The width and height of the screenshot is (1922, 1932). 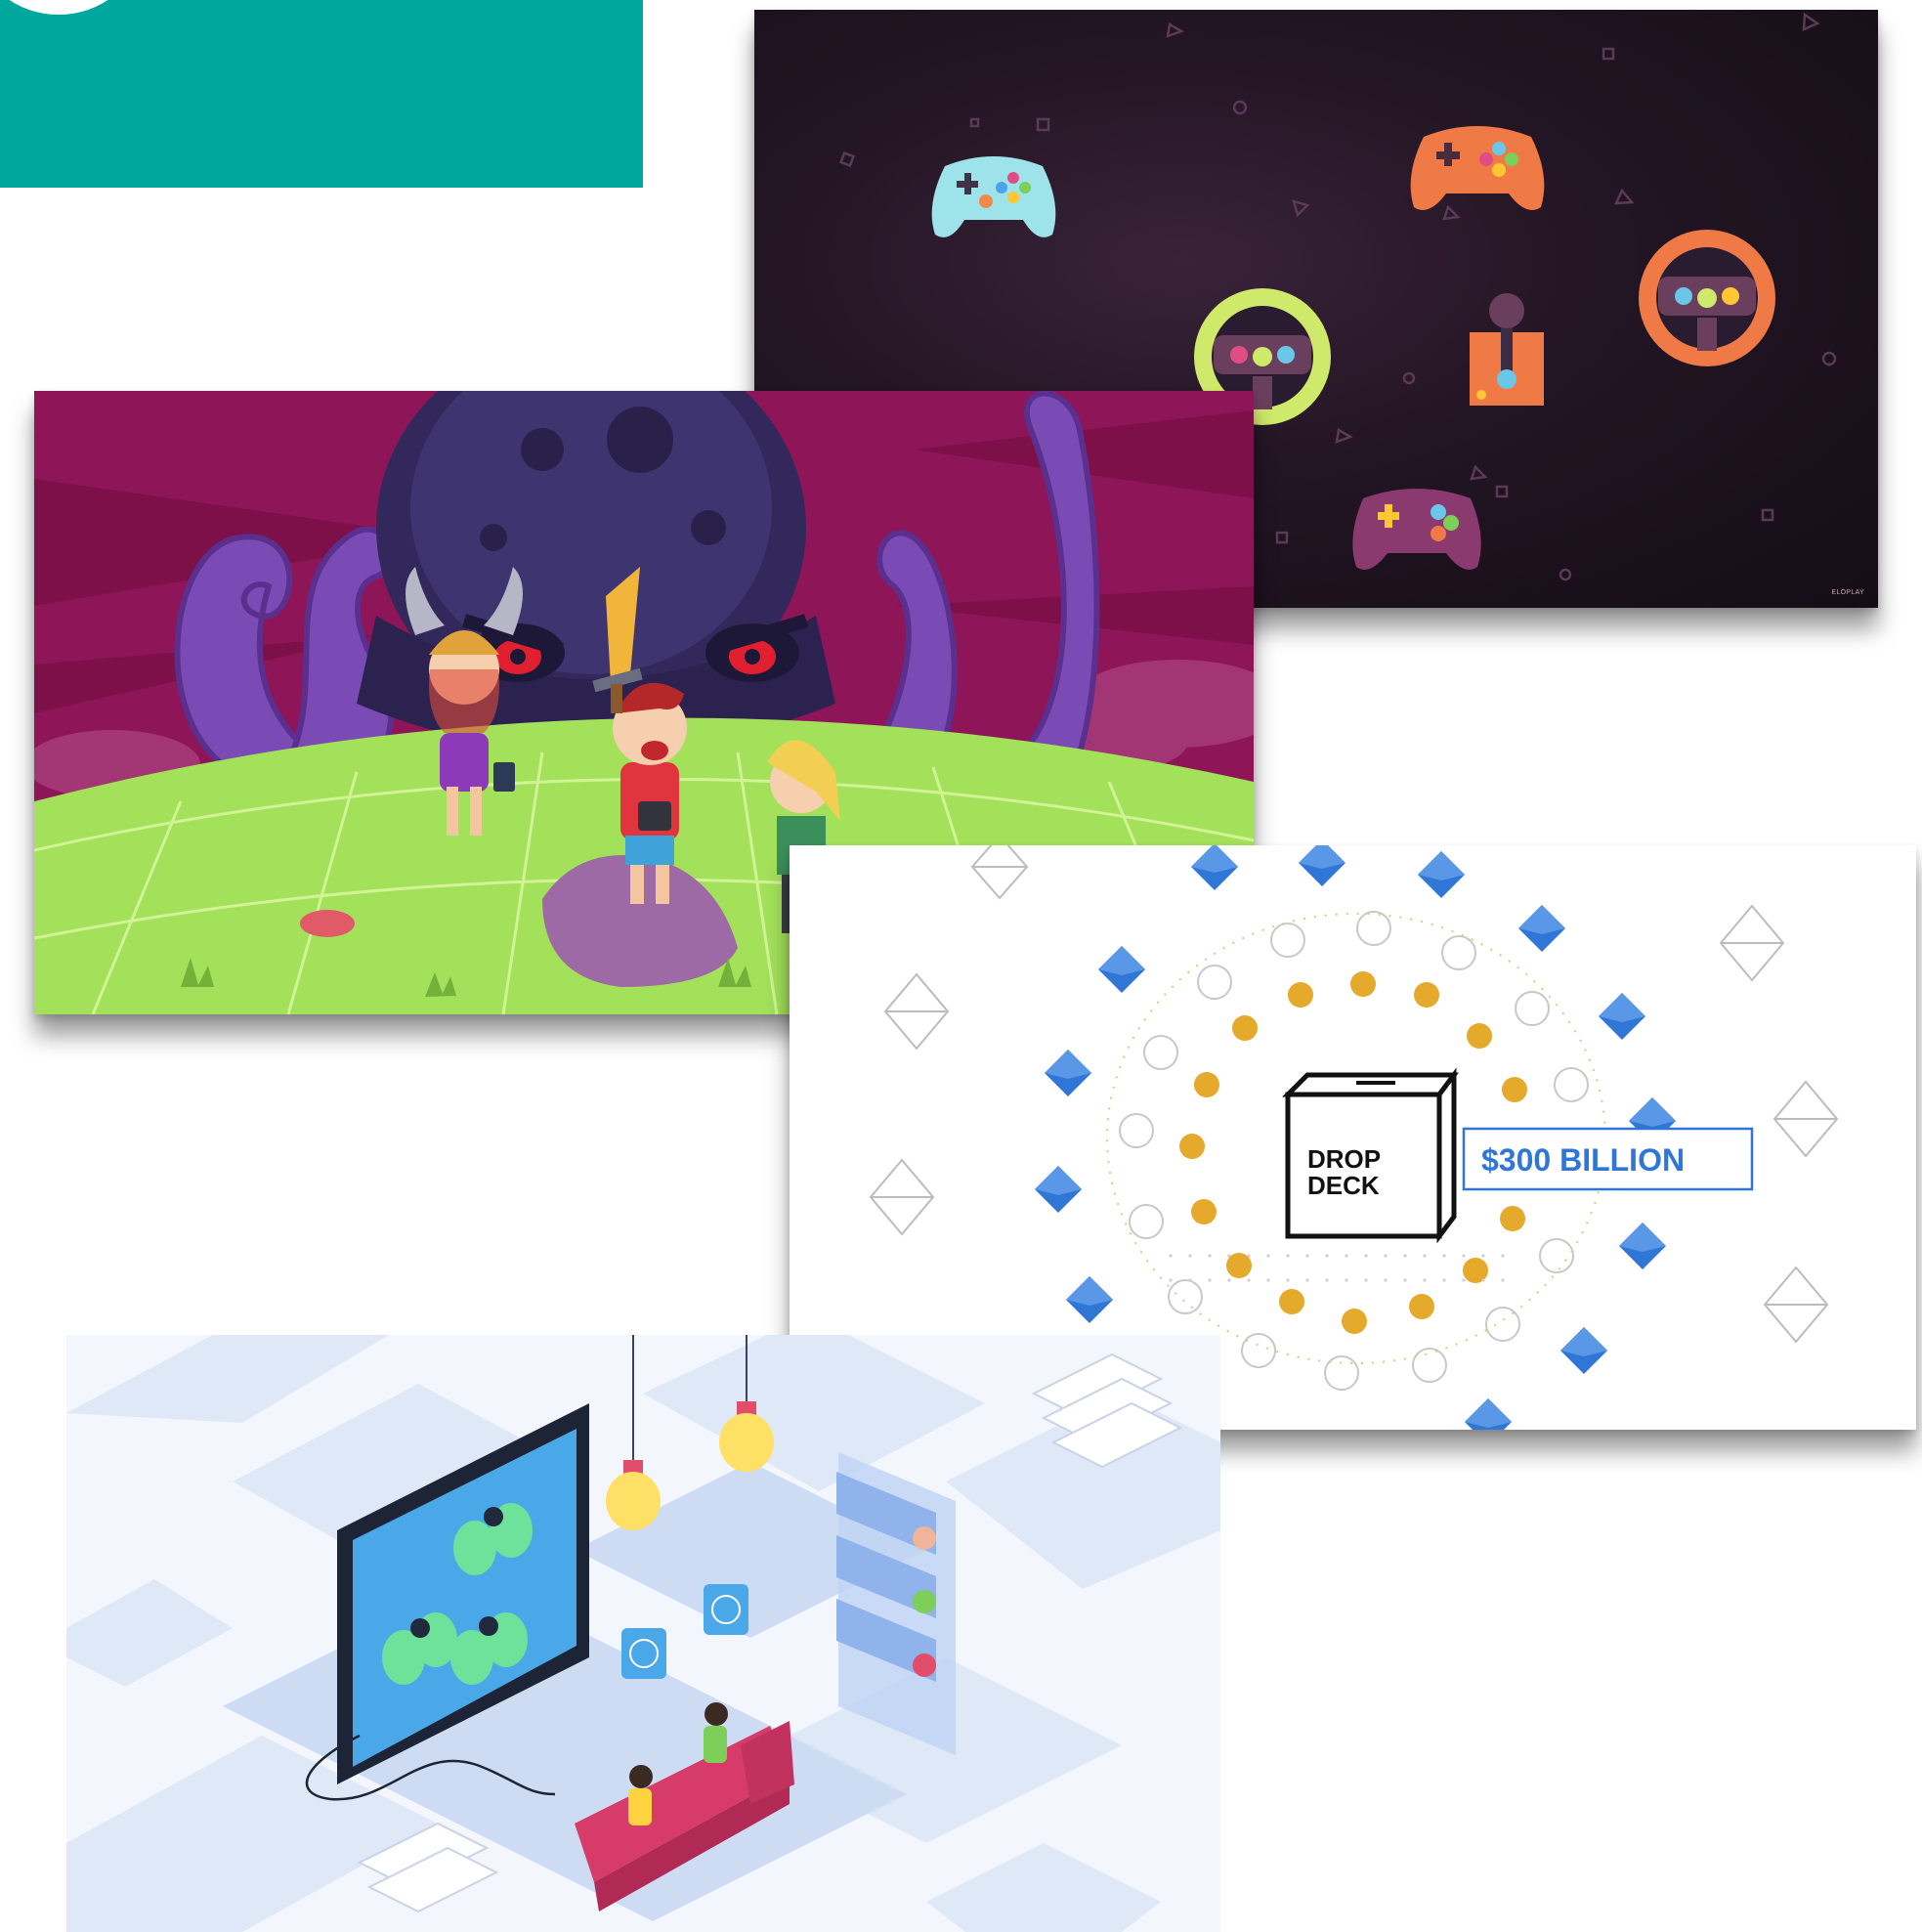 What do you see at coordinates (1583, 1160) in the screenshot?
I see `amount-text: $300 BILLION` at bounding box center [1583, 1160].